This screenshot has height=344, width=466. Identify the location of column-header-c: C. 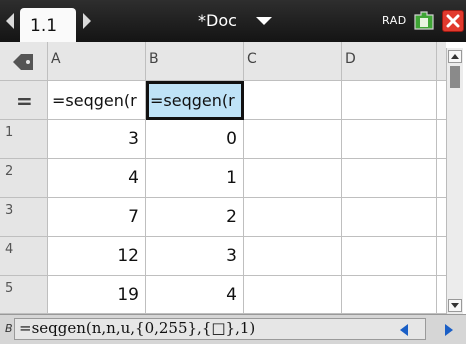
(293, 61).